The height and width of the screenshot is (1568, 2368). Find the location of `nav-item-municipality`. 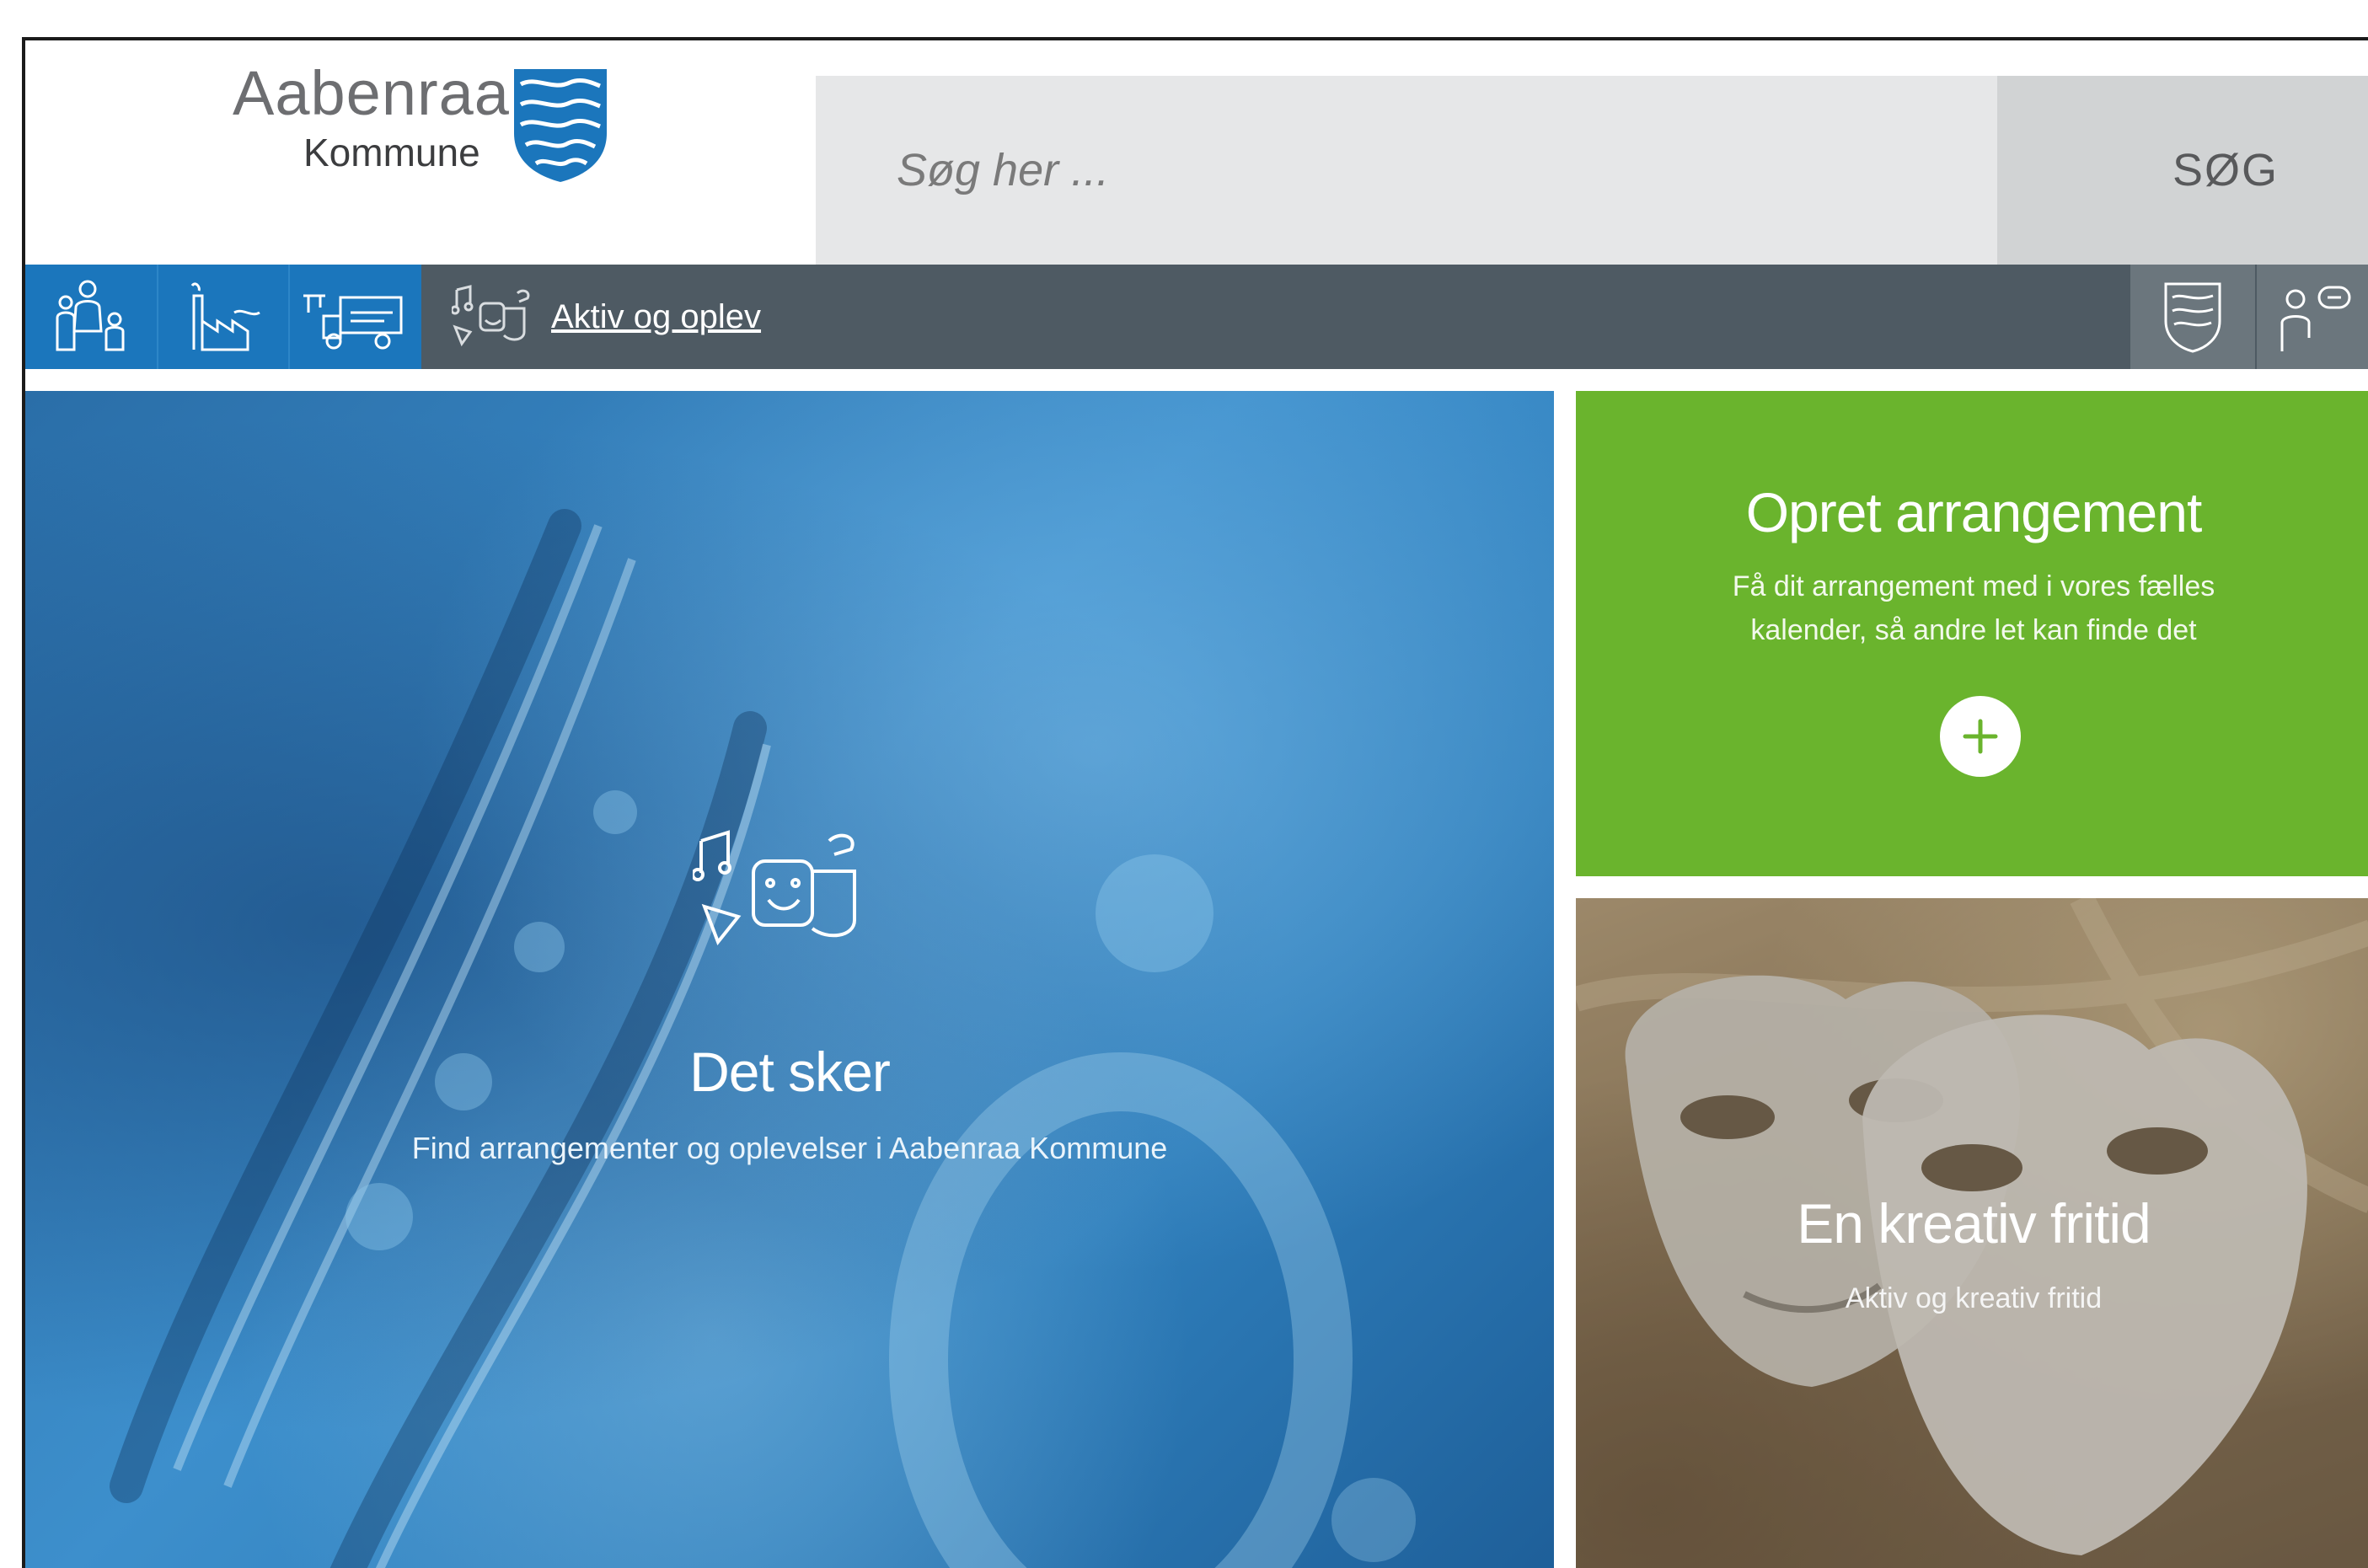

nav-item-municipality is located at coordinates (2193, 317).